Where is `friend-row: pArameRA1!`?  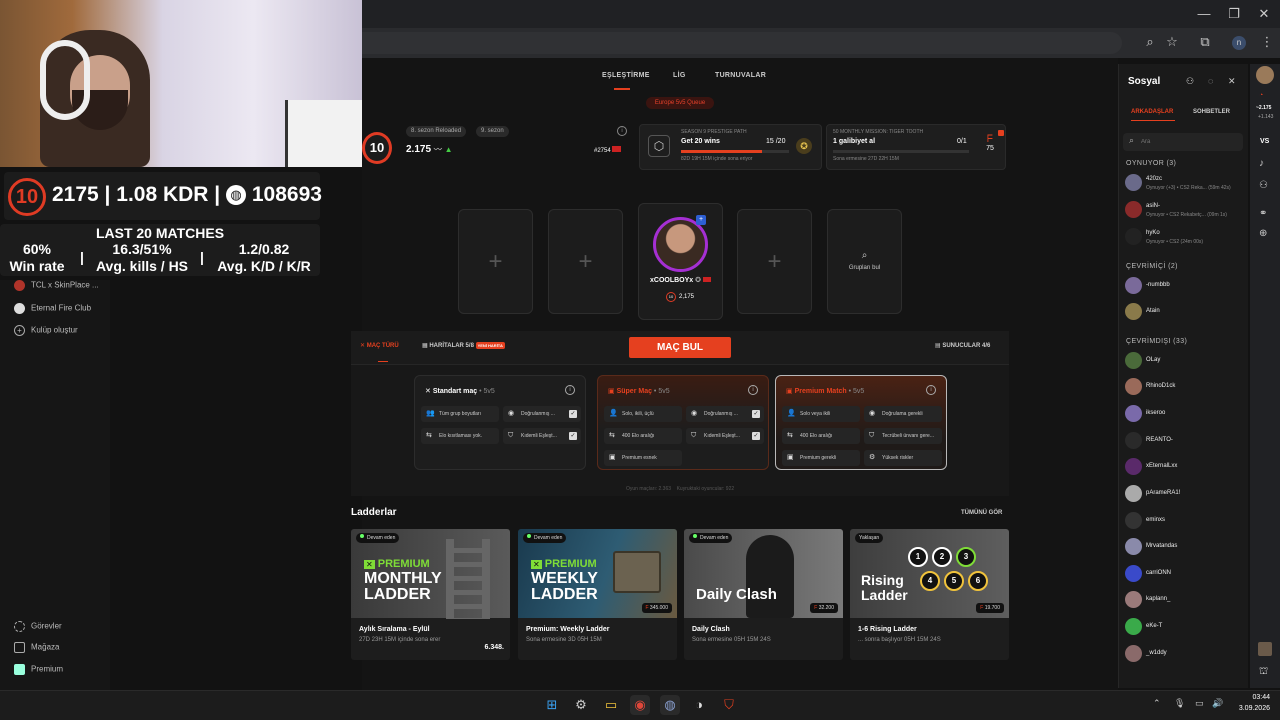 friend-row: pArameRA1! is located at coordinates (1184, 494).